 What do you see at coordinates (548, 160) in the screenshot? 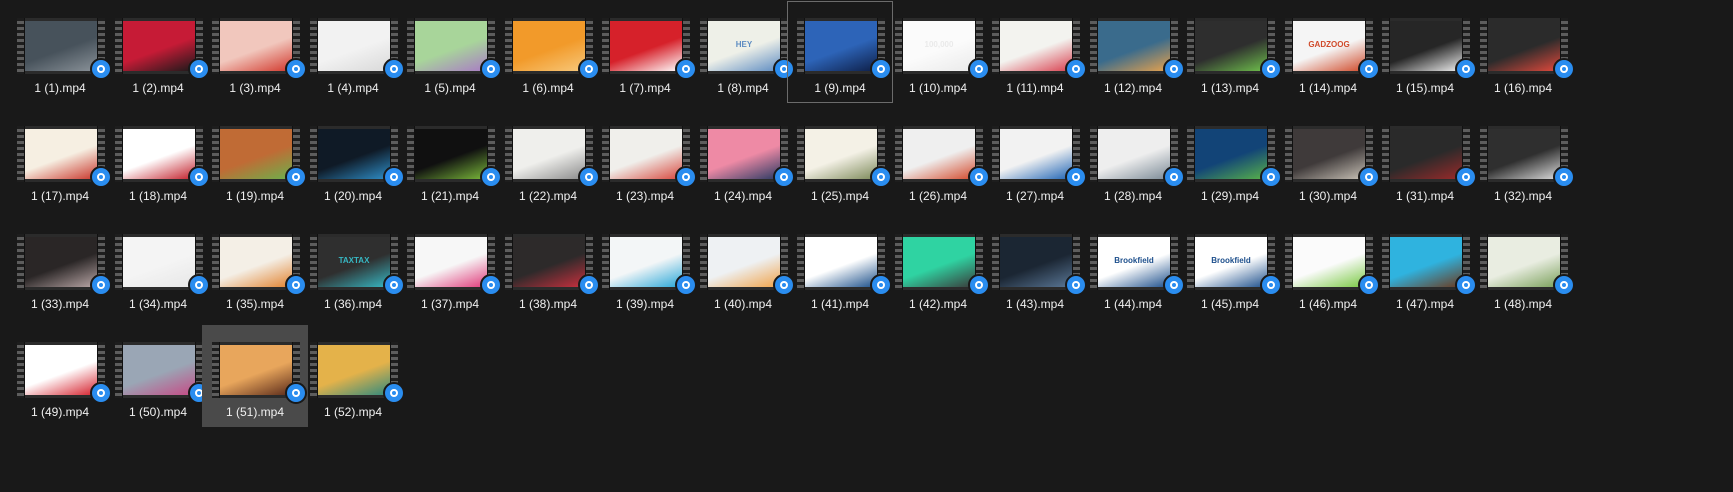
I see `file-item: 1 (22).mp4` at bounding box center [548, 160].